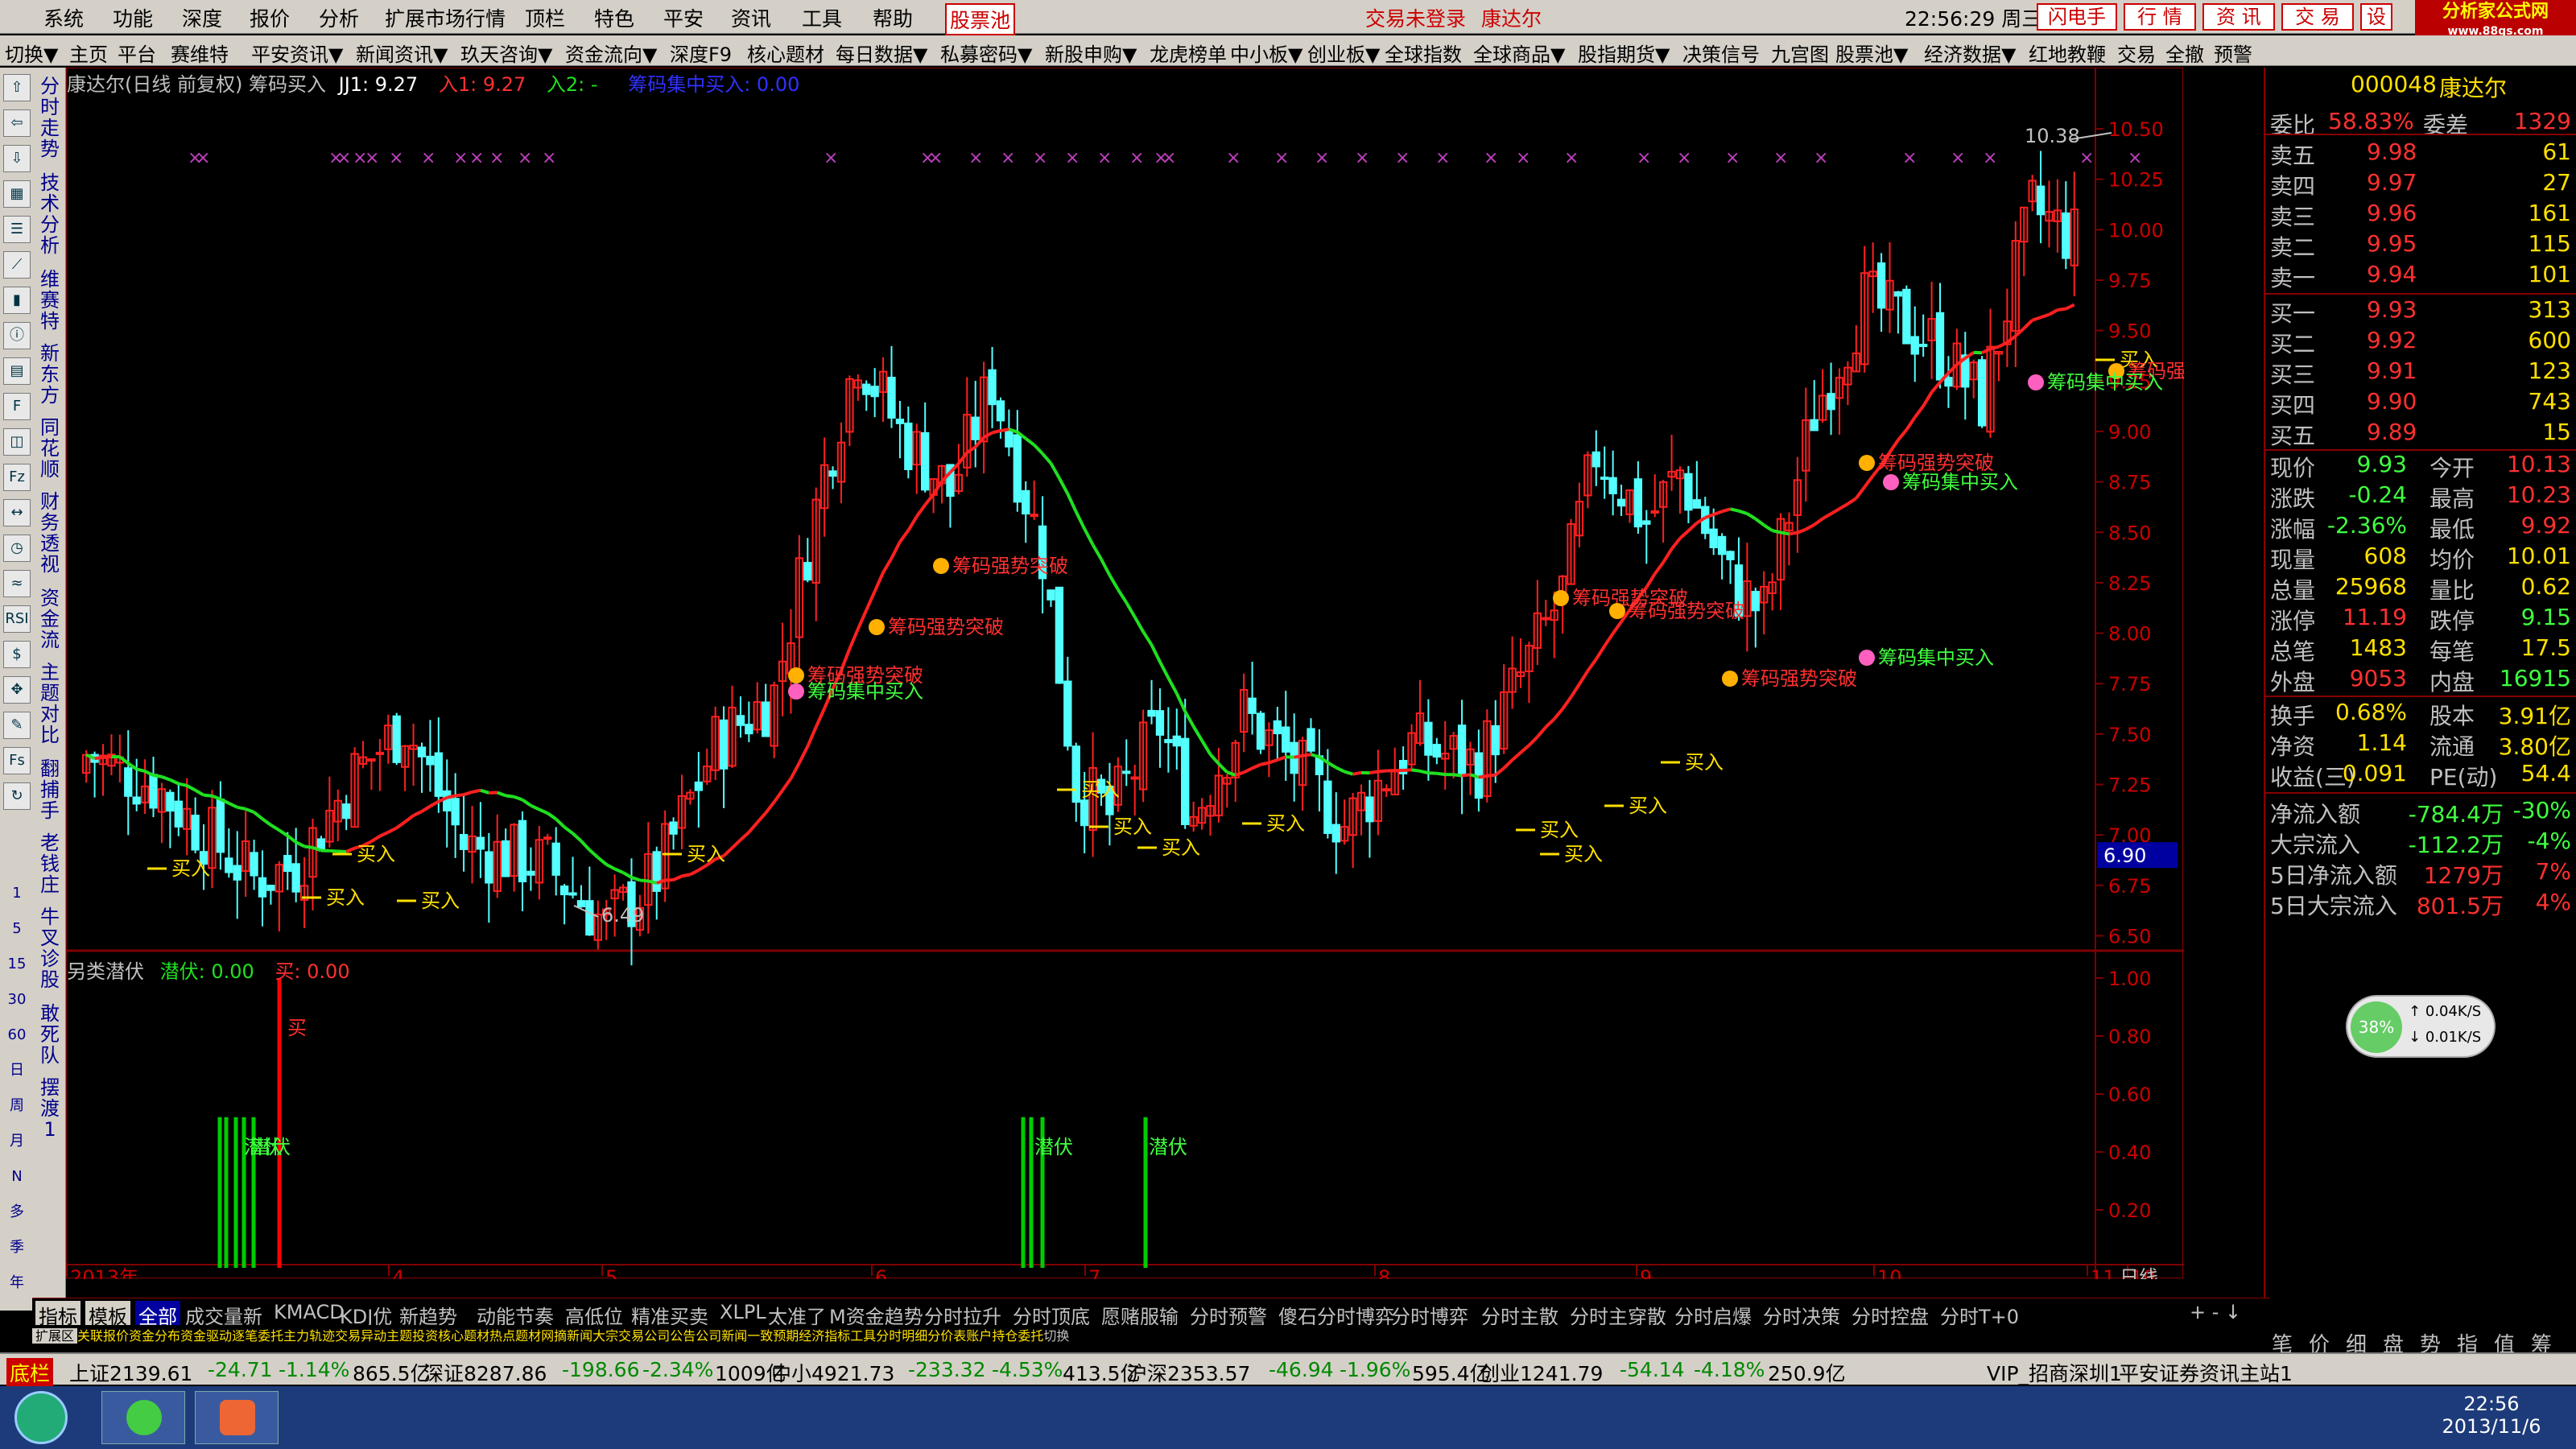 The image size is (2576, 1449). Describe the element at coordinates (1871, 53) in the screenshot. I see `toolbar-item-21: 股票池▼` at that location.